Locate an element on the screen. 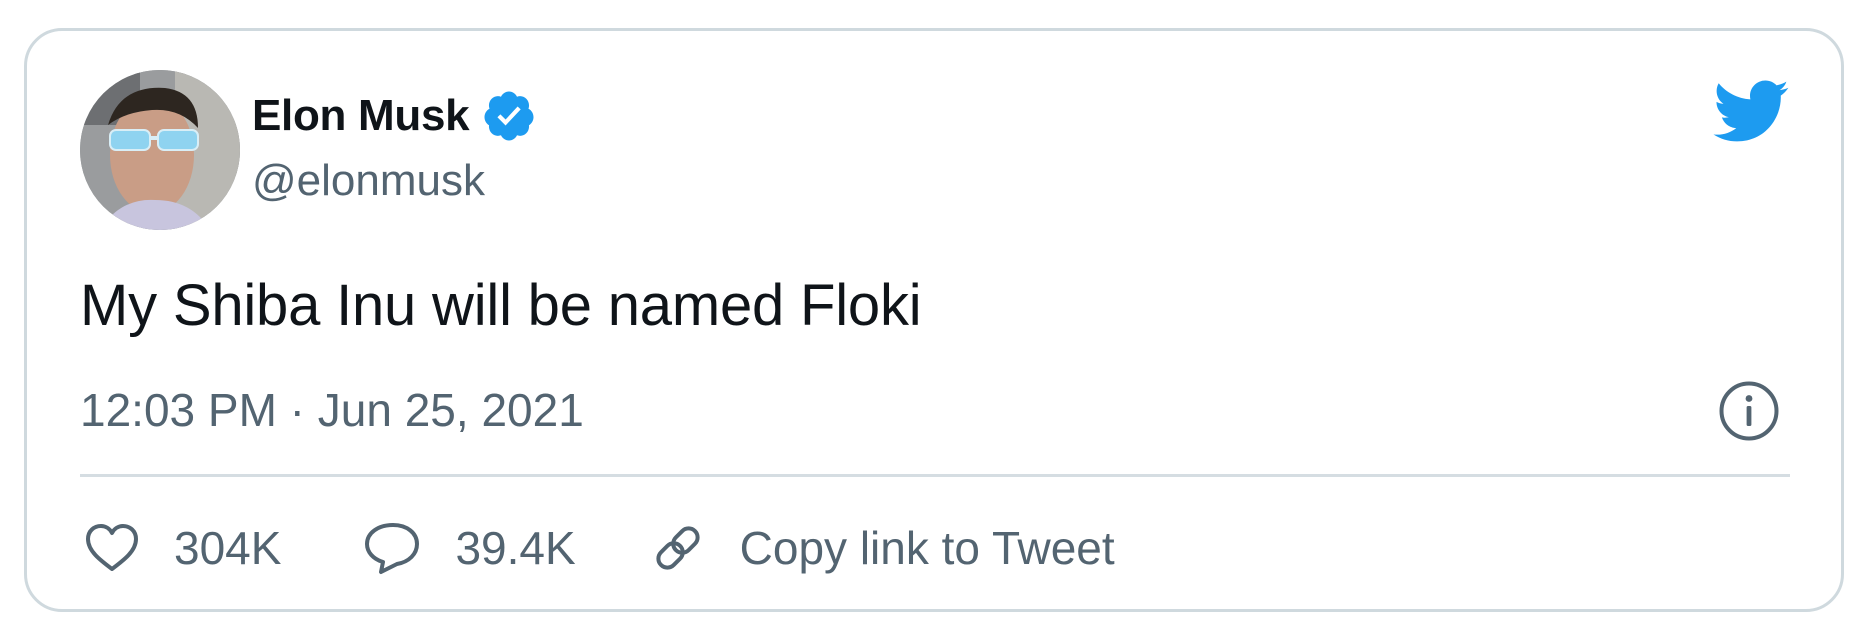 This screenshot has width=1870, height=640. tweet-timestamp: 12:03 PM · Jun 25, 2021 is located at coordinates (332, 410).